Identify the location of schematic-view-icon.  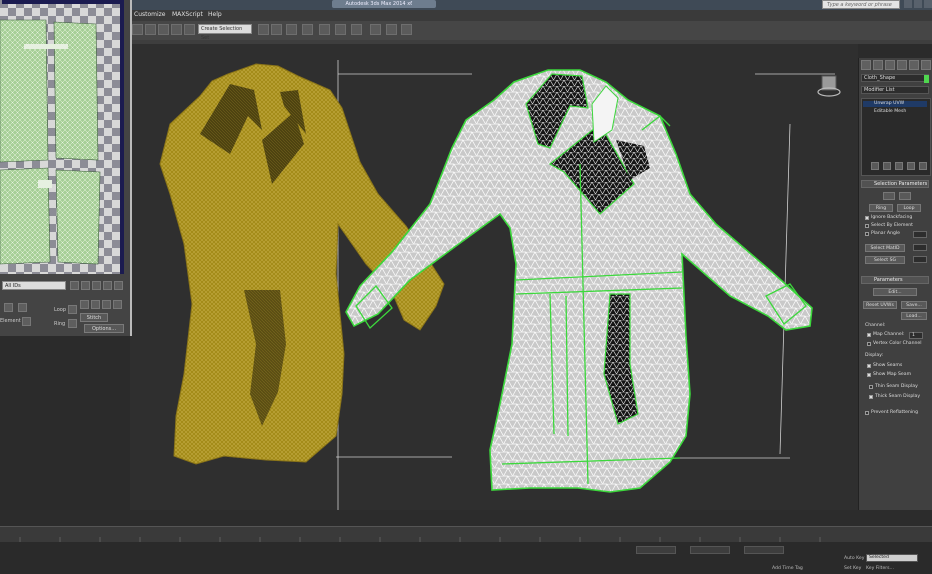
(340, 29).